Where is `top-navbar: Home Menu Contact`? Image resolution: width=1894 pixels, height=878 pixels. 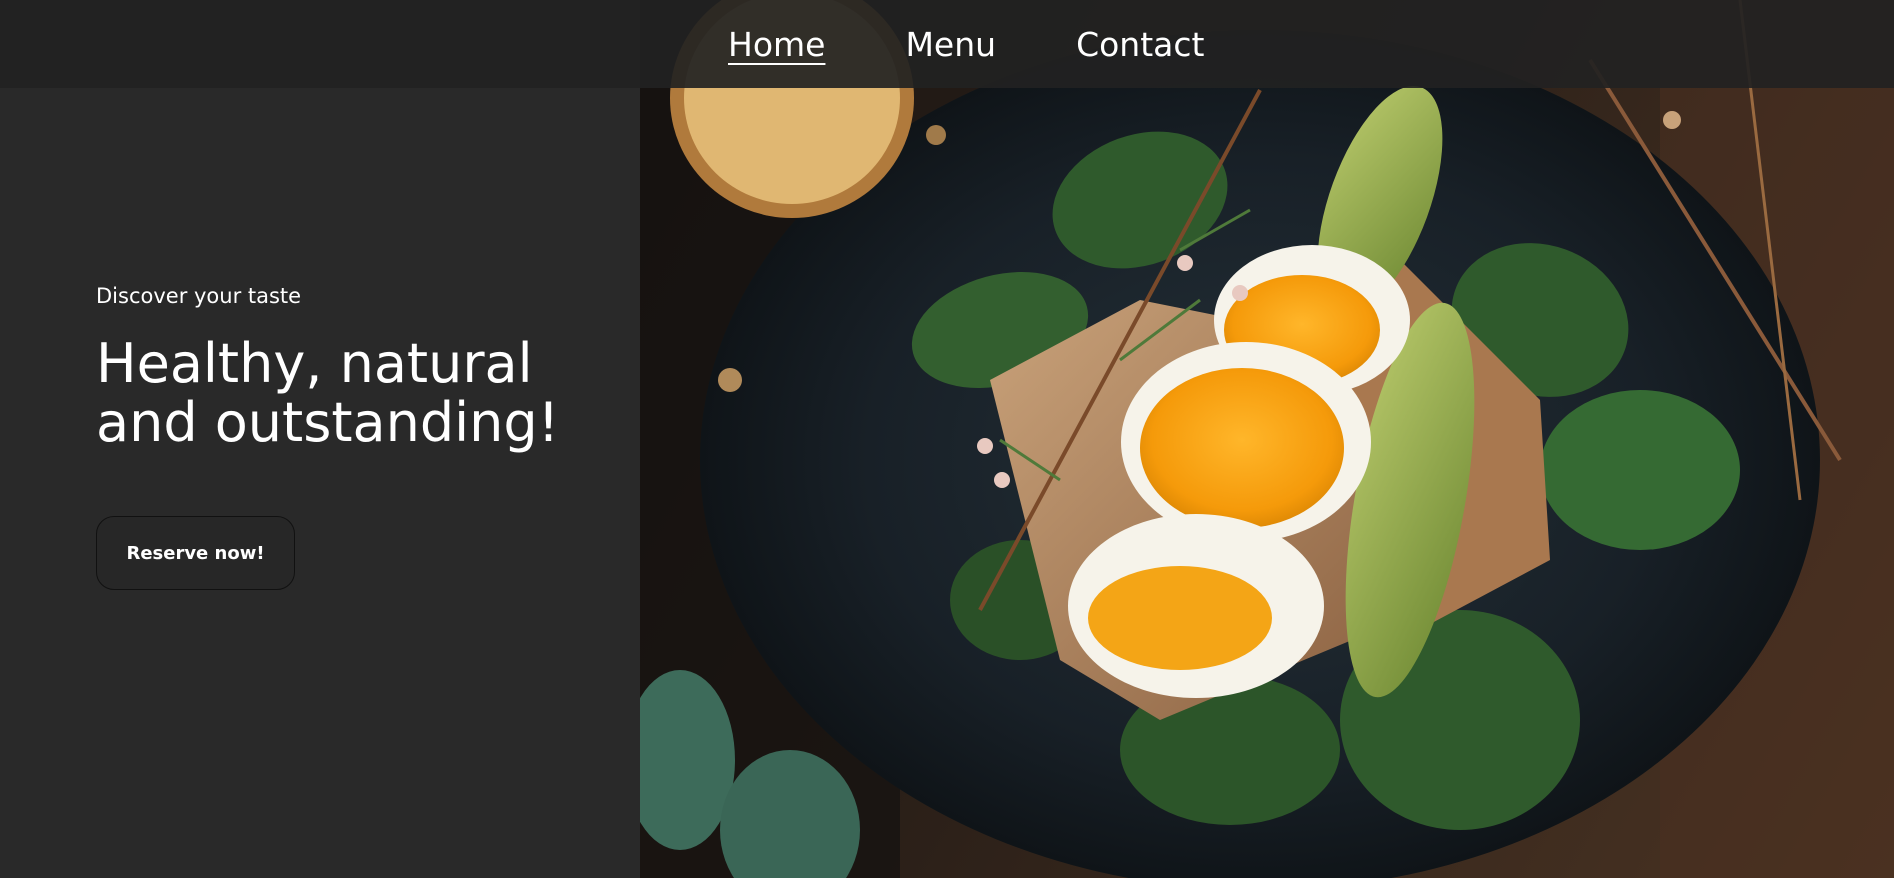
top-navbar: Home Menu Contact is located at coordinates (947, 44).